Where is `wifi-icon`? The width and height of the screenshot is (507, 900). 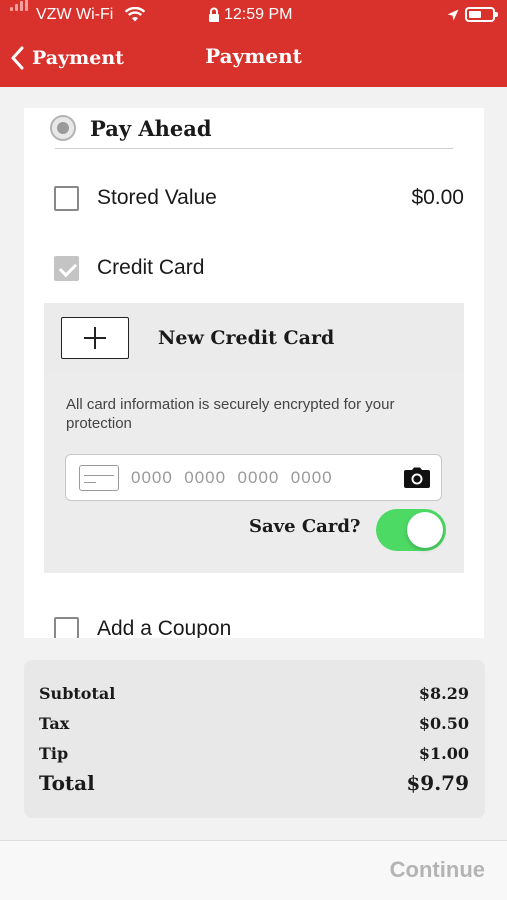
wifi-icon is located at coordinates (135, 17).